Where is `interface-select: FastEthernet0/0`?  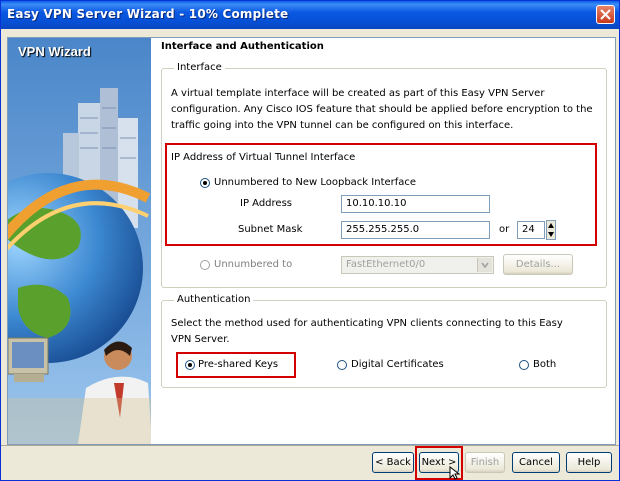 interface-select: FastEthernet0/0 is located at coordinates (417, 265).